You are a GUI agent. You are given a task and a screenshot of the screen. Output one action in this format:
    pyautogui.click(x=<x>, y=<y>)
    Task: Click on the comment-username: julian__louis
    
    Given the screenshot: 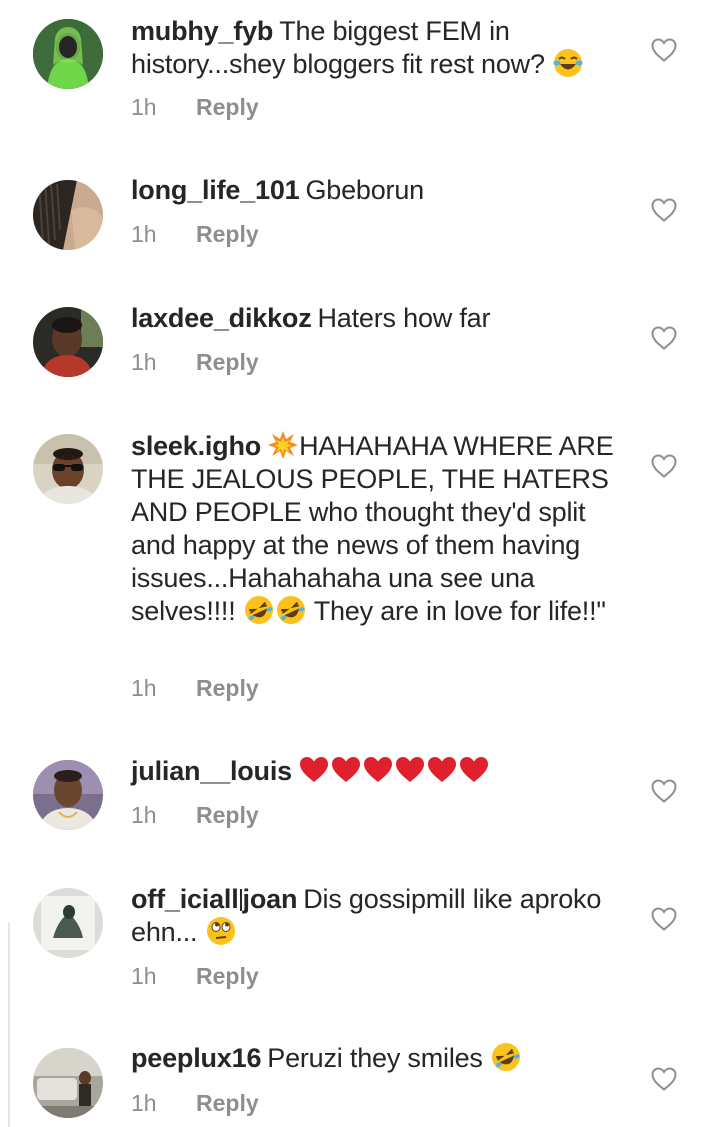 What is the action you would take?
    pyautogui.click(x=211, y=771)
    